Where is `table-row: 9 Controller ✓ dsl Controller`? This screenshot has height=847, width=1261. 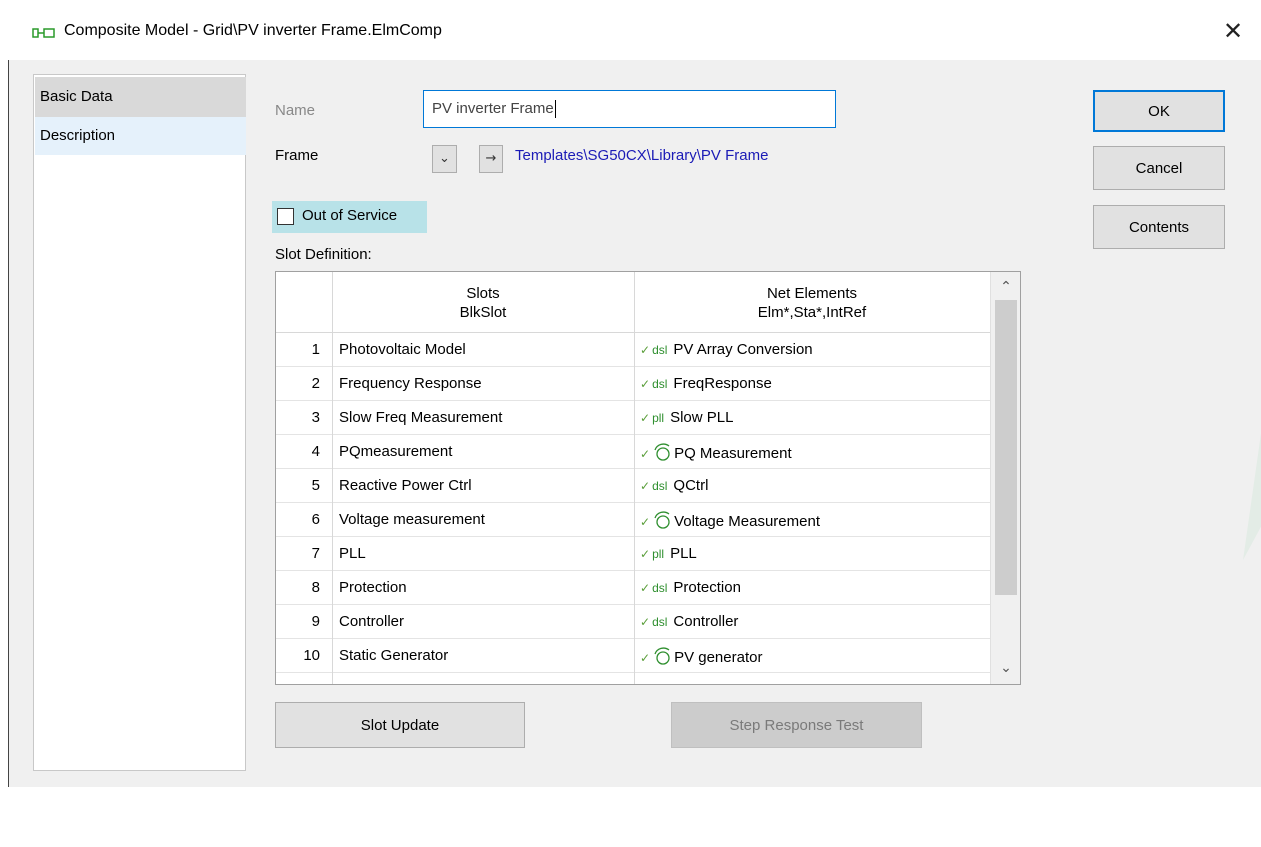 table-row: 9 Controller ✓ dsl Controller is located at coordinates (633, 622).